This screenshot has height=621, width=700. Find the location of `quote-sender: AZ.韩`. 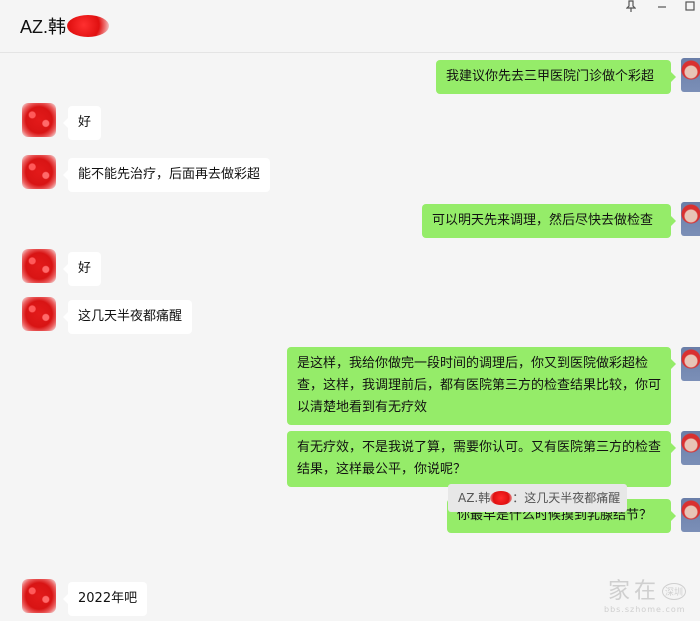

quote-sender: AZ.韩 is located at coordinates (474, 498).